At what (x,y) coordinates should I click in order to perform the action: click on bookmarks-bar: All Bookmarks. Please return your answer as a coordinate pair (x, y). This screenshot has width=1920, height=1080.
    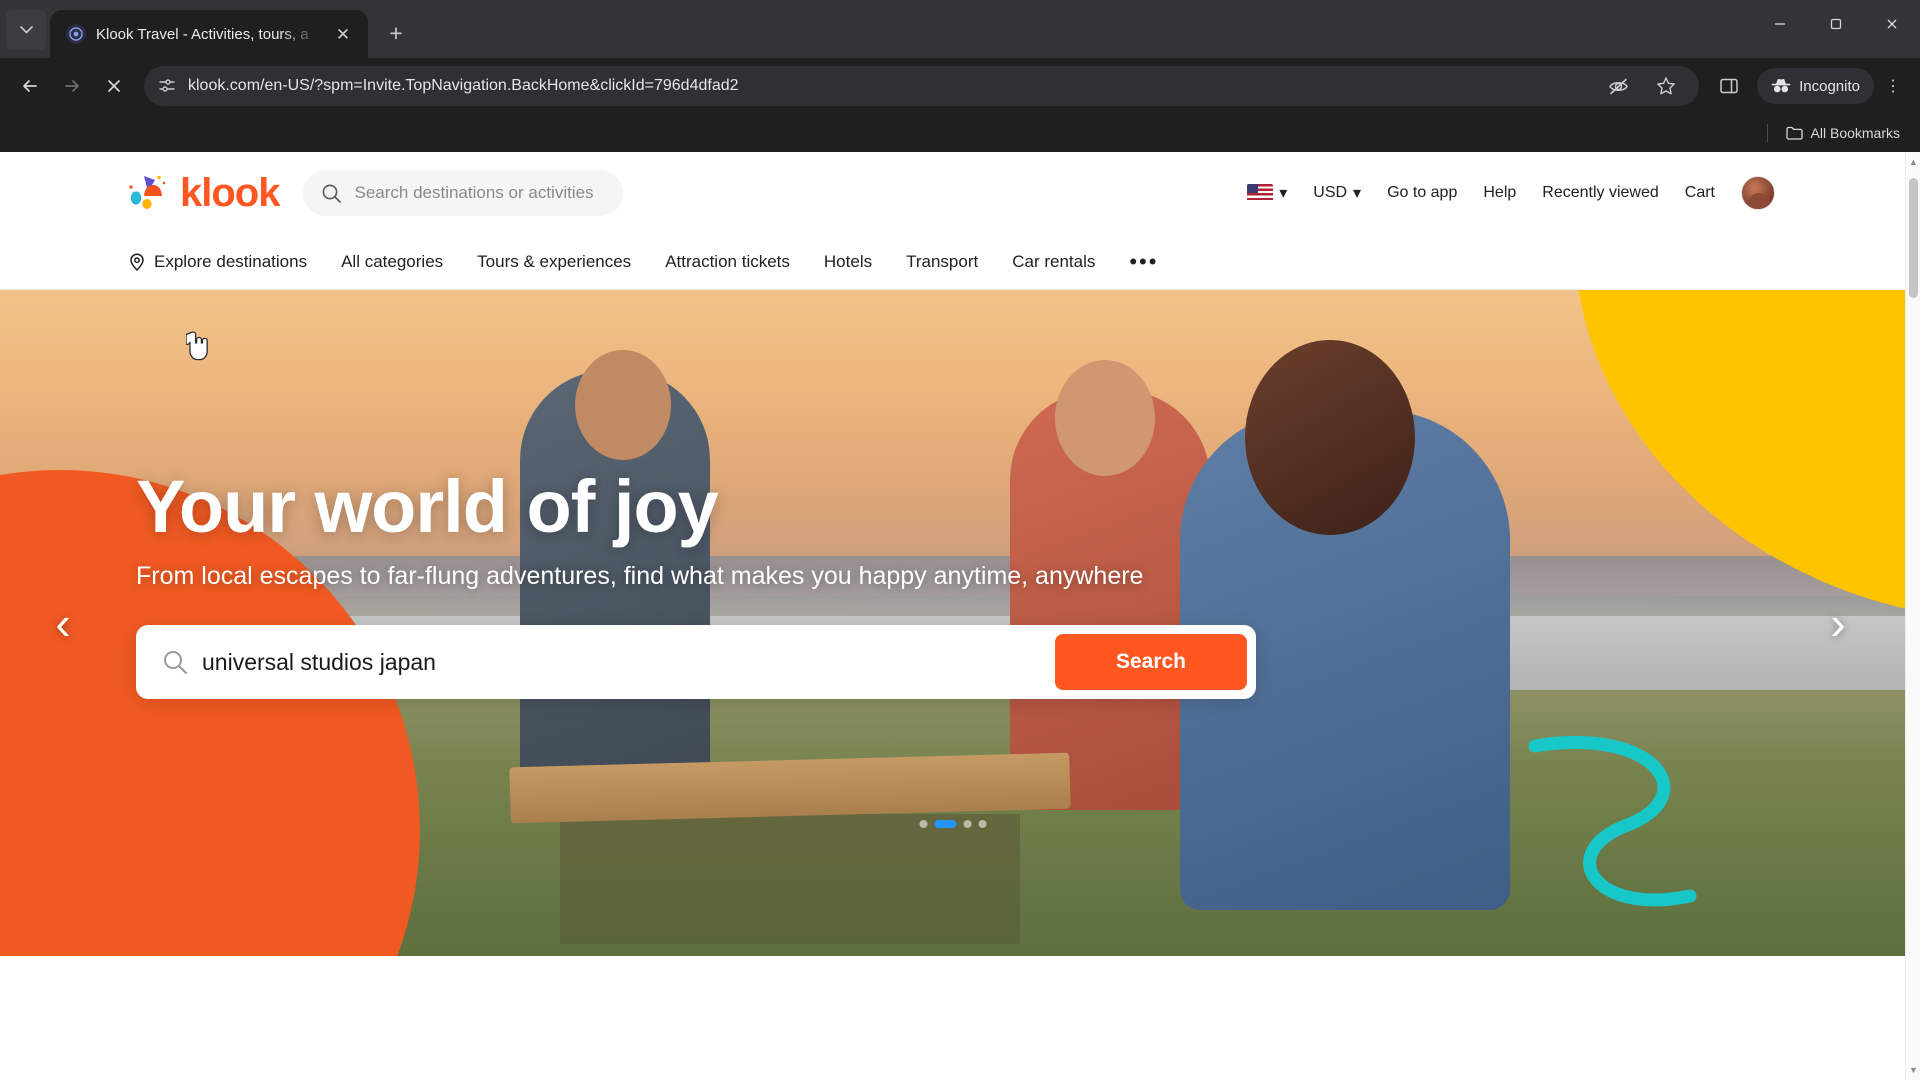
    Looking at the image, I should click on (960, 133).